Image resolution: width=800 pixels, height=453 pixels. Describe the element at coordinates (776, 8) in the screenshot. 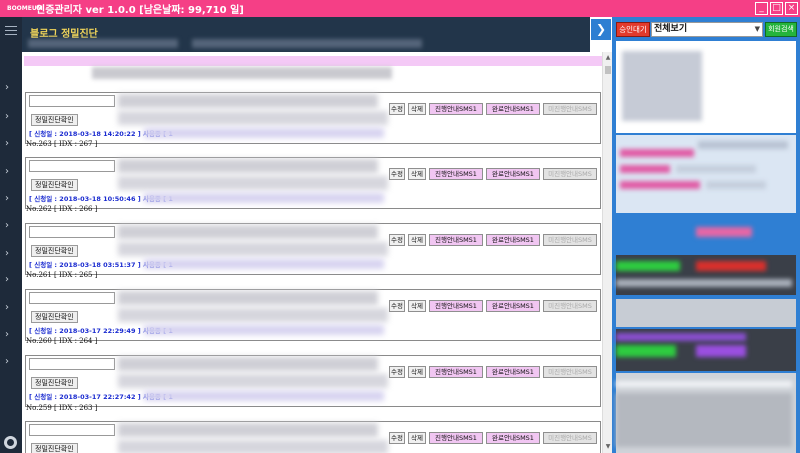

I see `maximize-button: □` at that location.